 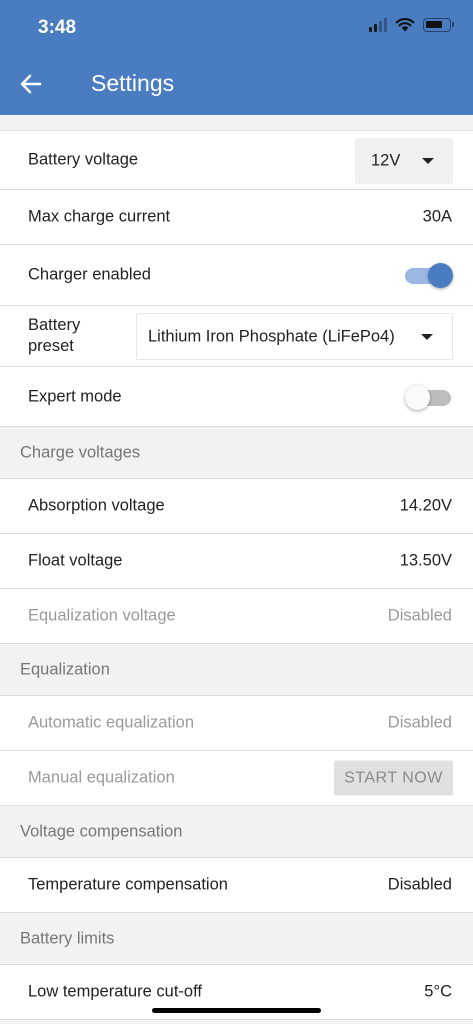 What do you see at coordinates (83, 159) in the screenshot?
I see `battery-voltage-label: Battery voltage` at bounding box center [83, 159].